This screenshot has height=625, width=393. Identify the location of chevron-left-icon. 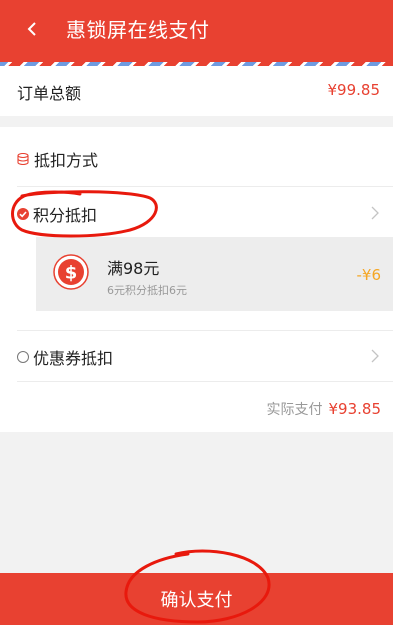
(32, 29).